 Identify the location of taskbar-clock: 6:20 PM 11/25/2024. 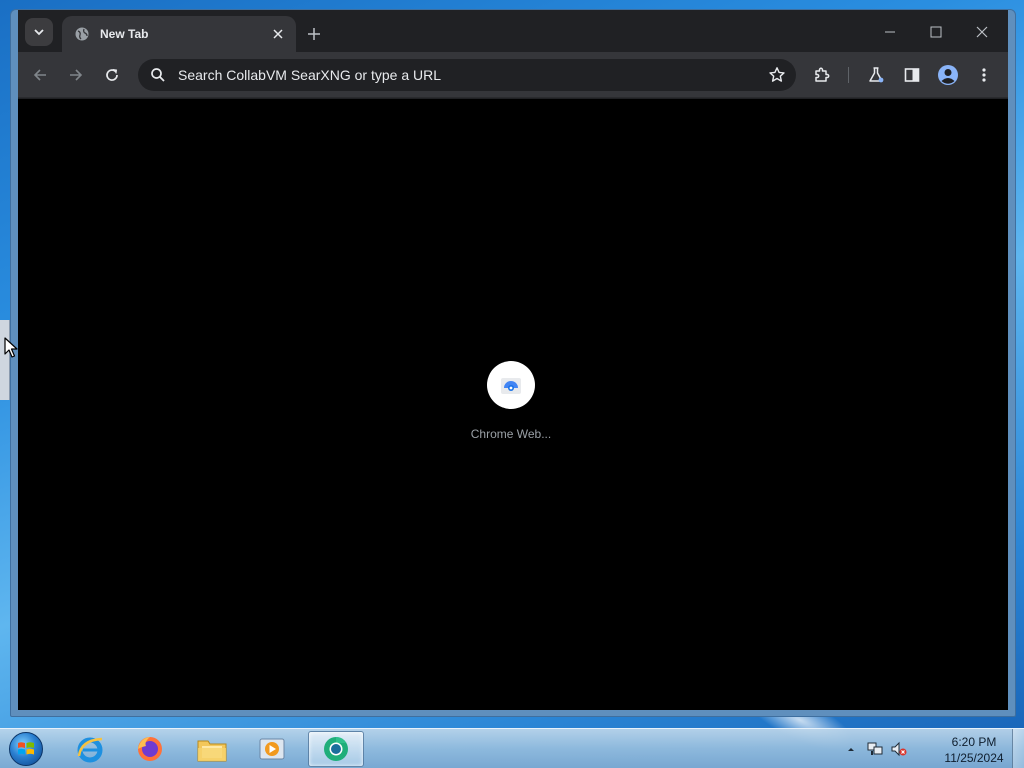
(974, 750).